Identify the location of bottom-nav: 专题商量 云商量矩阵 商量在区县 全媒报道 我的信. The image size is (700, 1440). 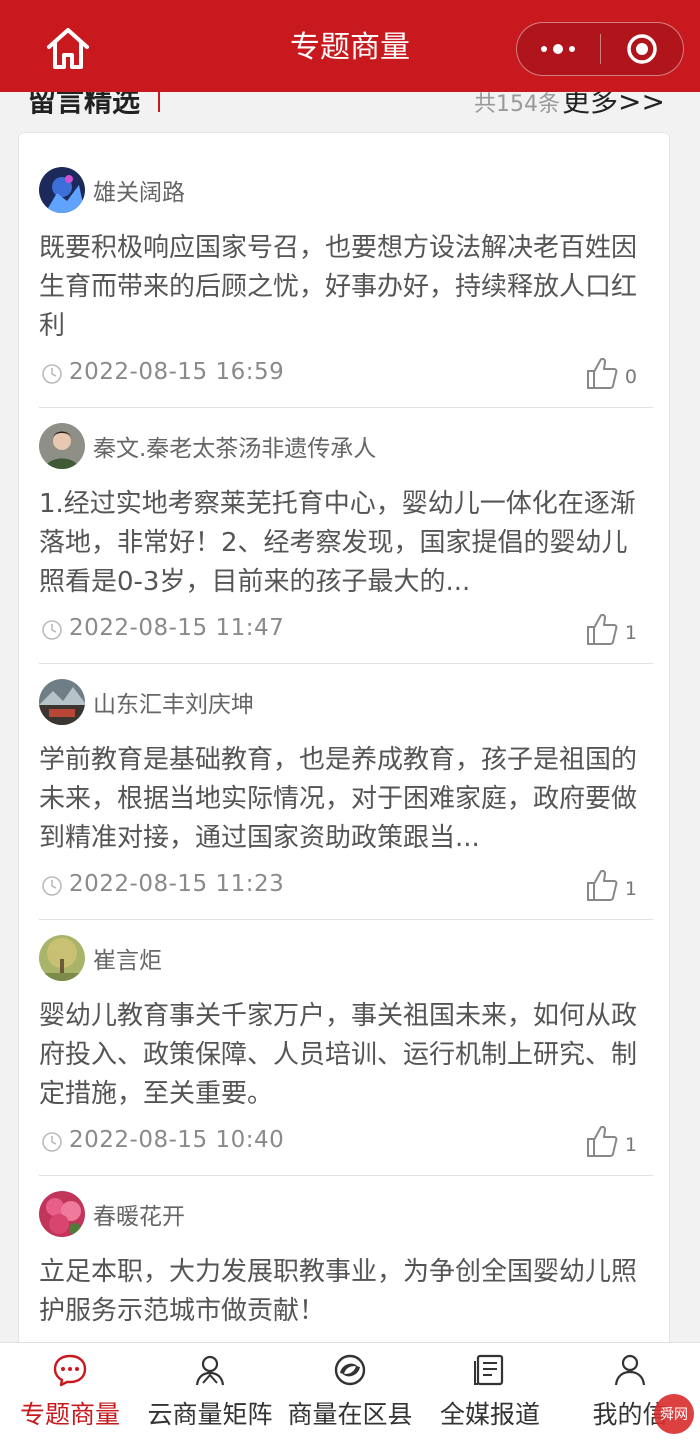
(350, 1391).